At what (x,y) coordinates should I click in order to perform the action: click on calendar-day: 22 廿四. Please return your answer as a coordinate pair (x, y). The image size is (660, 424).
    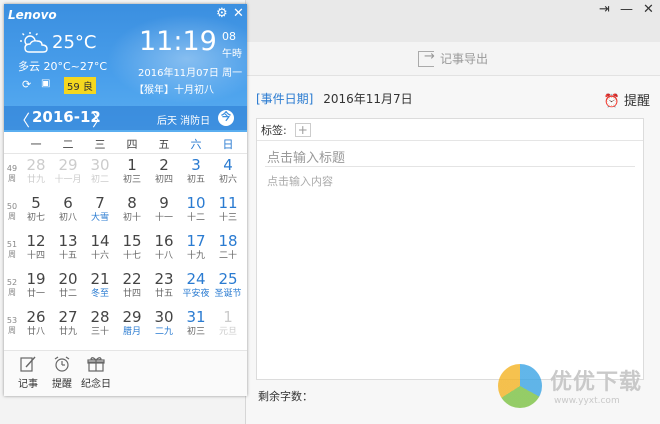
    Looking at the image, I should click on (132, 287).